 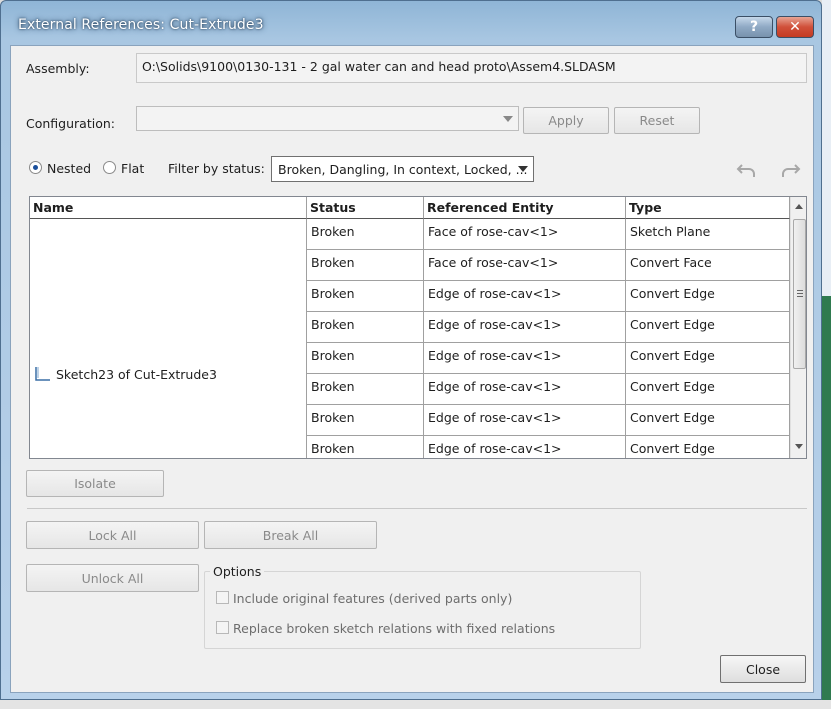 I want to click on unlock-all-button: Unlock All, so click(x=112, y=578).